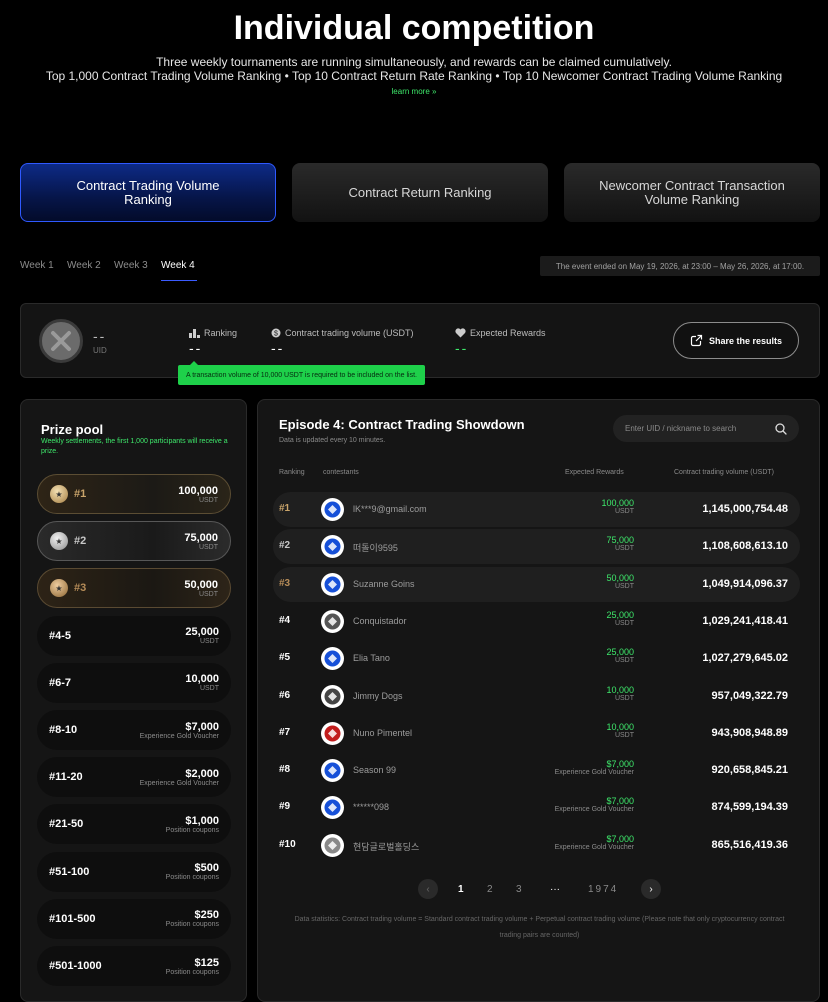 The image size is (828, 1002). I want to click on page-1: 1, so click(461, 889).